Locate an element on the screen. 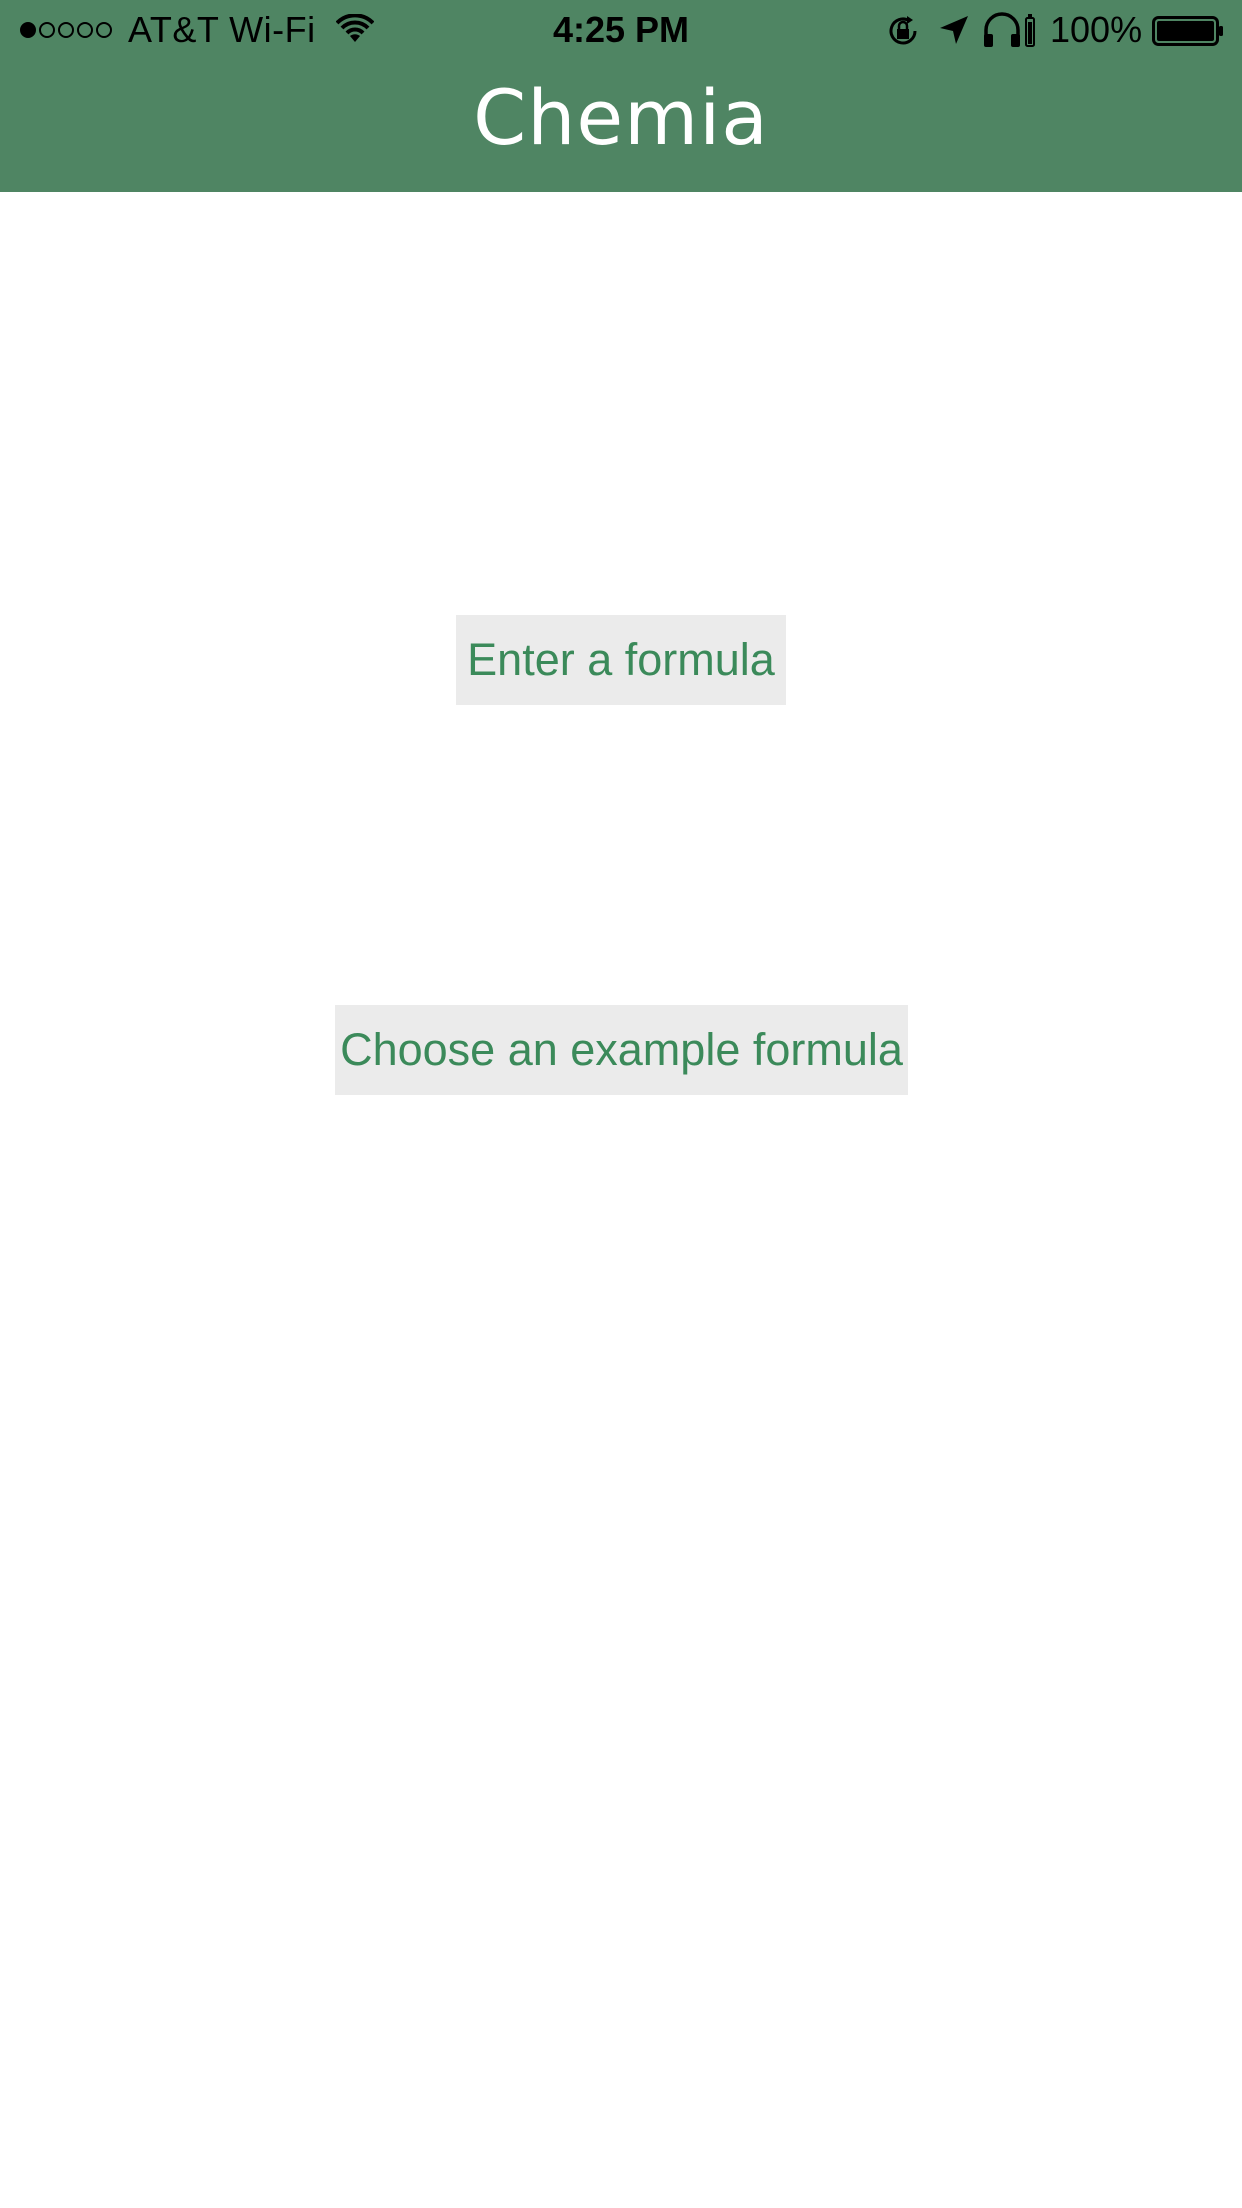  navigation-header: AT&T Wi-Fi 4:25 PM 100% Chemia is located at coordinates (621, 96).